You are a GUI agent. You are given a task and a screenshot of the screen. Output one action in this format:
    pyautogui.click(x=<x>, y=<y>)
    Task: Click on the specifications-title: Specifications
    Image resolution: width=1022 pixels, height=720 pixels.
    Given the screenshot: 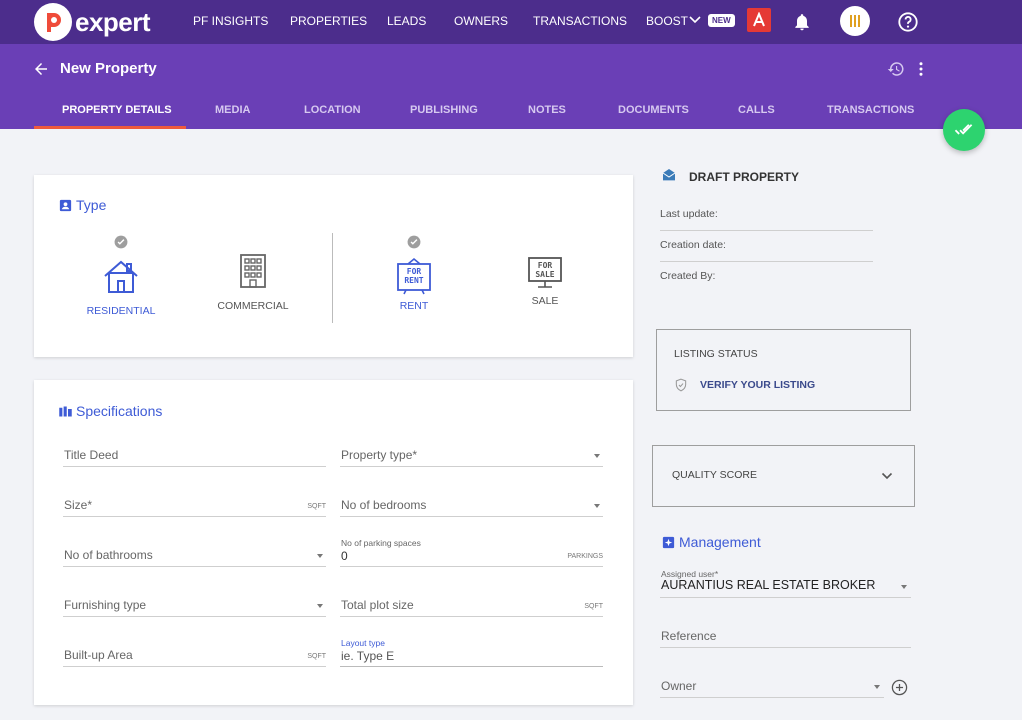 What is the action you would take?
    pyautogui.click(x=110, y=411)
    